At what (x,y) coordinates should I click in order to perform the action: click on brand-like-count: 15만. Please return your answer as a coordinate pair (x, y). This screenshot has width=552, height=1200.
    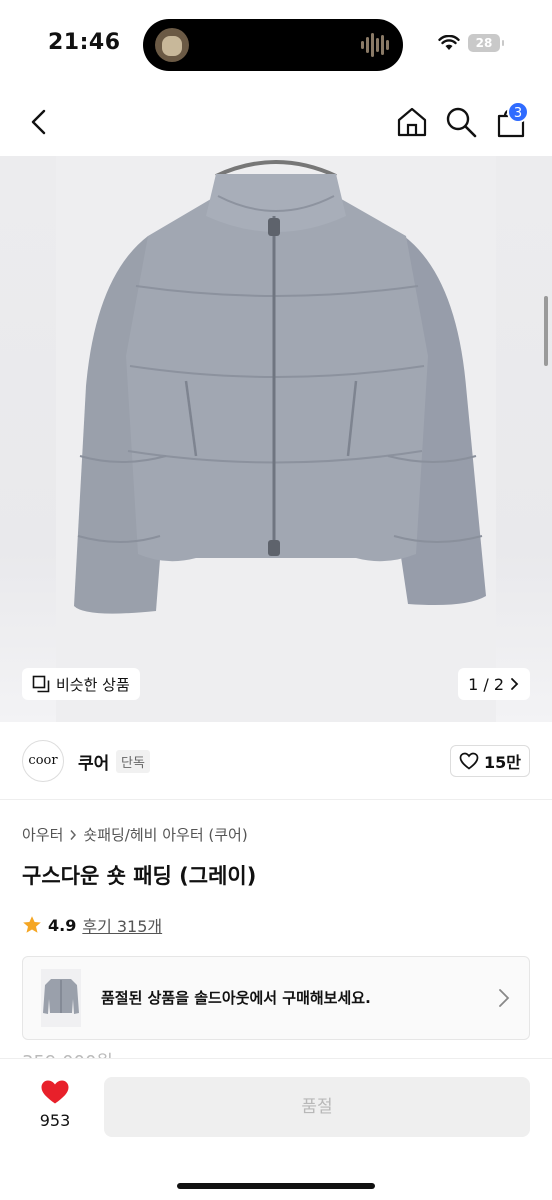
    Looking at the image, I should click on (502, 762).